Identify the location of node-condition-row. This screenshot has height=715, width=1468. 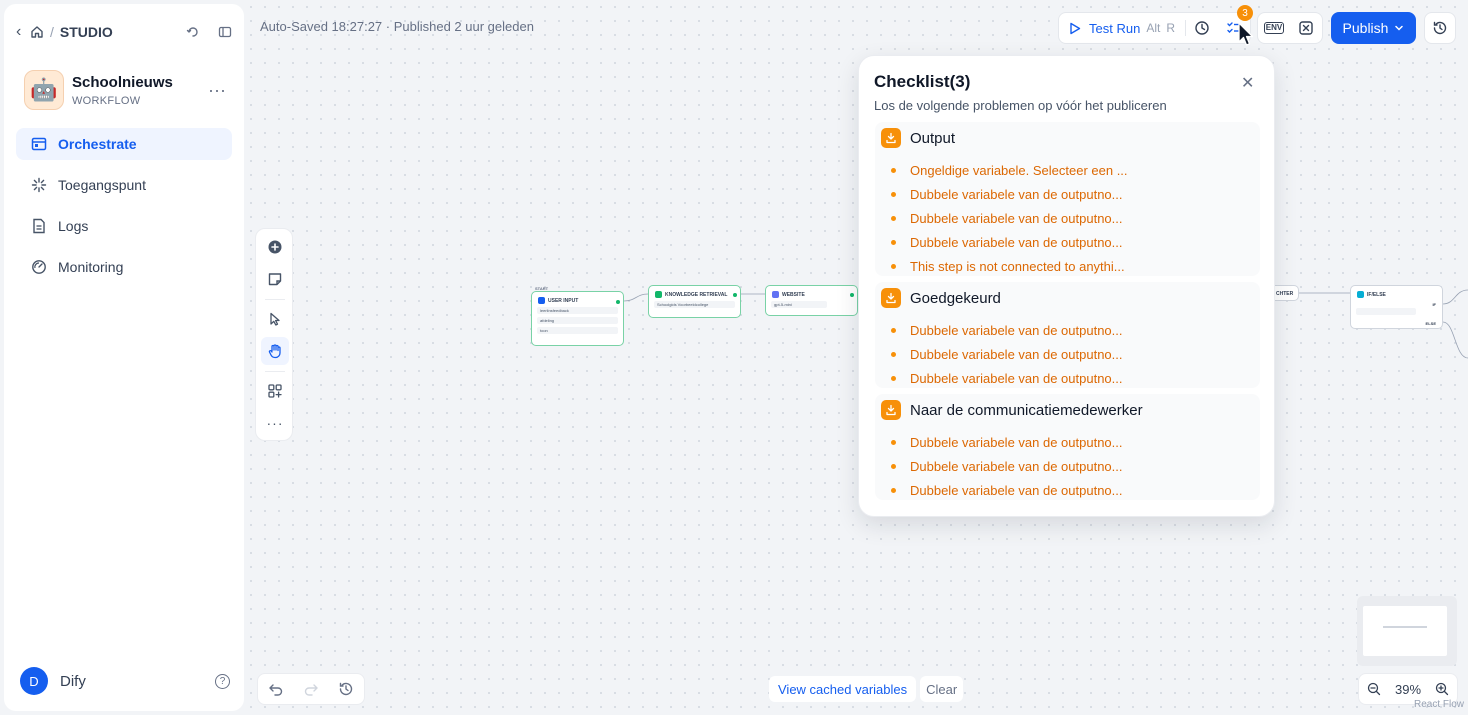
(1386, 311).